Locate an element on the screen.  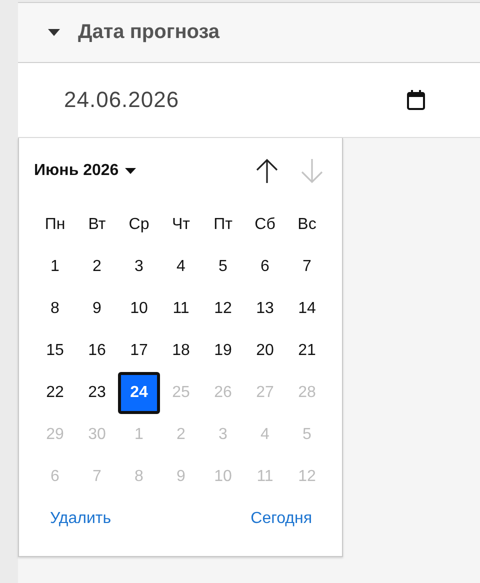
weekday-label: Сб is located at coordinates (265, 225).